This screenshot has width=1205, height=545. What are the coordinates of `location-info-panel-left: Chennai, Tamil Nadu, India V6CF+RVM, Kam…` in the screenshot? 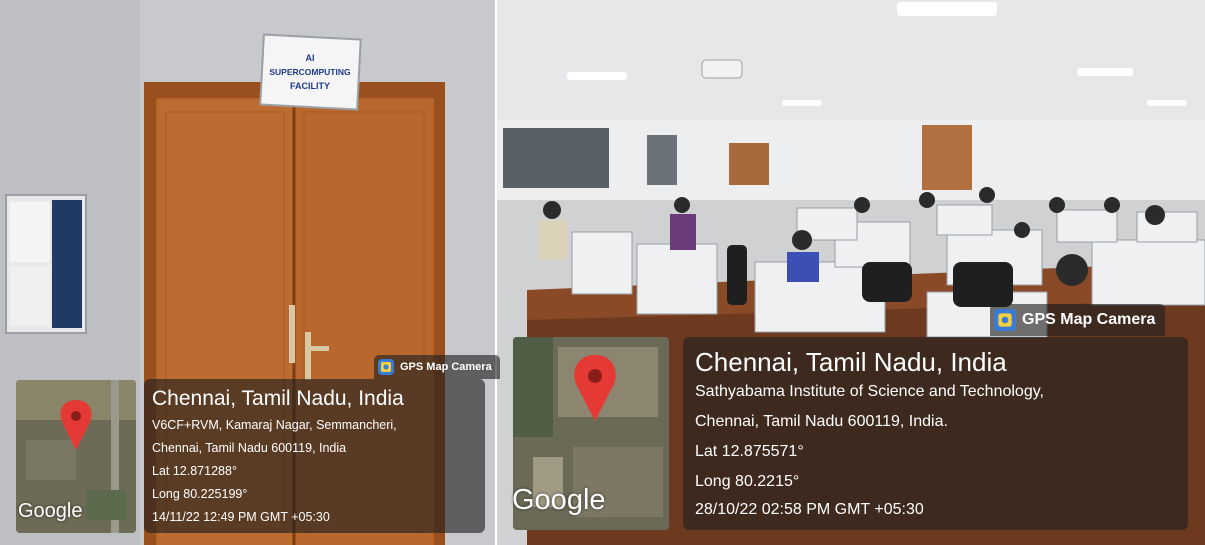 It's located at (314, 456).